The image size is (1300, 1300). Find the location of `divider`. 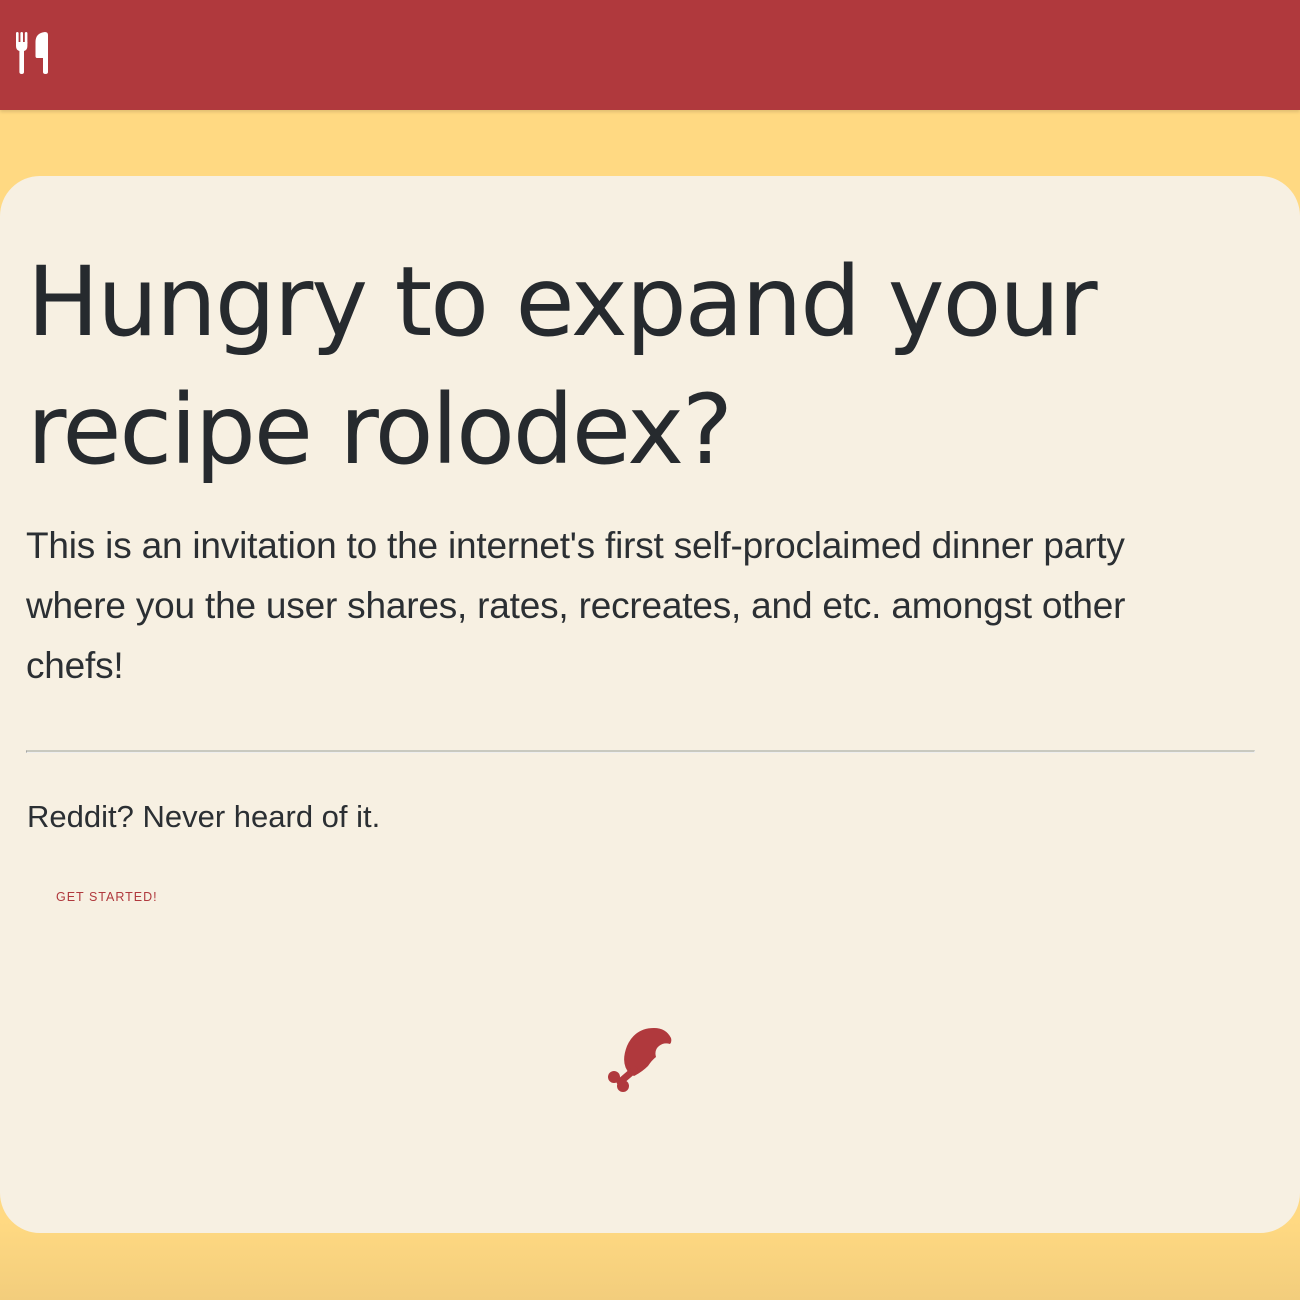

divider is located at coordinates (640, 751).